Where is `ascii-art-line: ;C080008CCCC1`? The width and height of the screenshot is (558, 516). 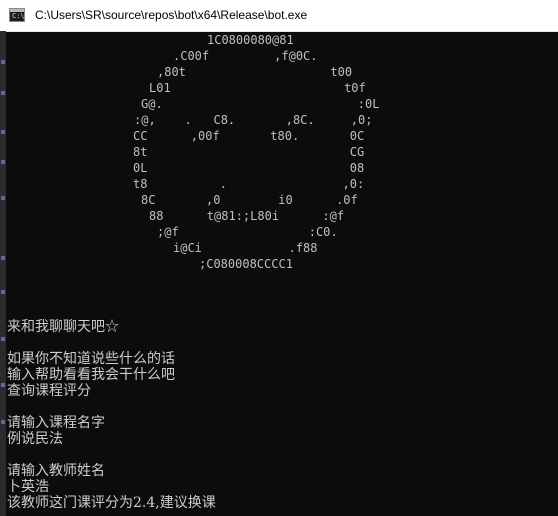 ascii-art-line: ;C080008CCCC1 is located at coordinates (246, 264).